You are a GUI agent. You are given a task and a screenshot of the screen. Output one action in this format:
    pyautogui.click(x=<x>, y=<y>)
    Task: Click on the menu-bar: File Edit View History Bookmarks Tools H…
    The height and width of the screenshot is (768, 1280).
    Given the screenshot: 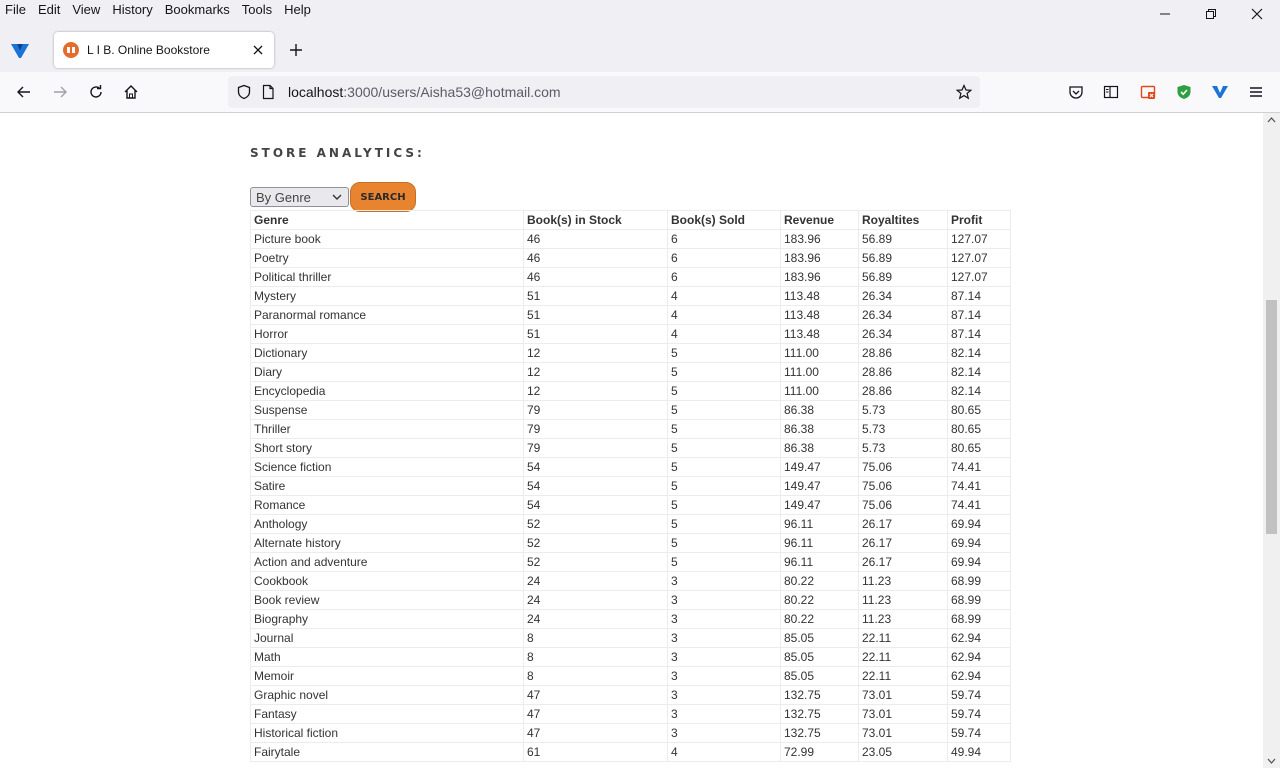 What is the action you would take?
    pyautogui.click(x=640, y=10)
    